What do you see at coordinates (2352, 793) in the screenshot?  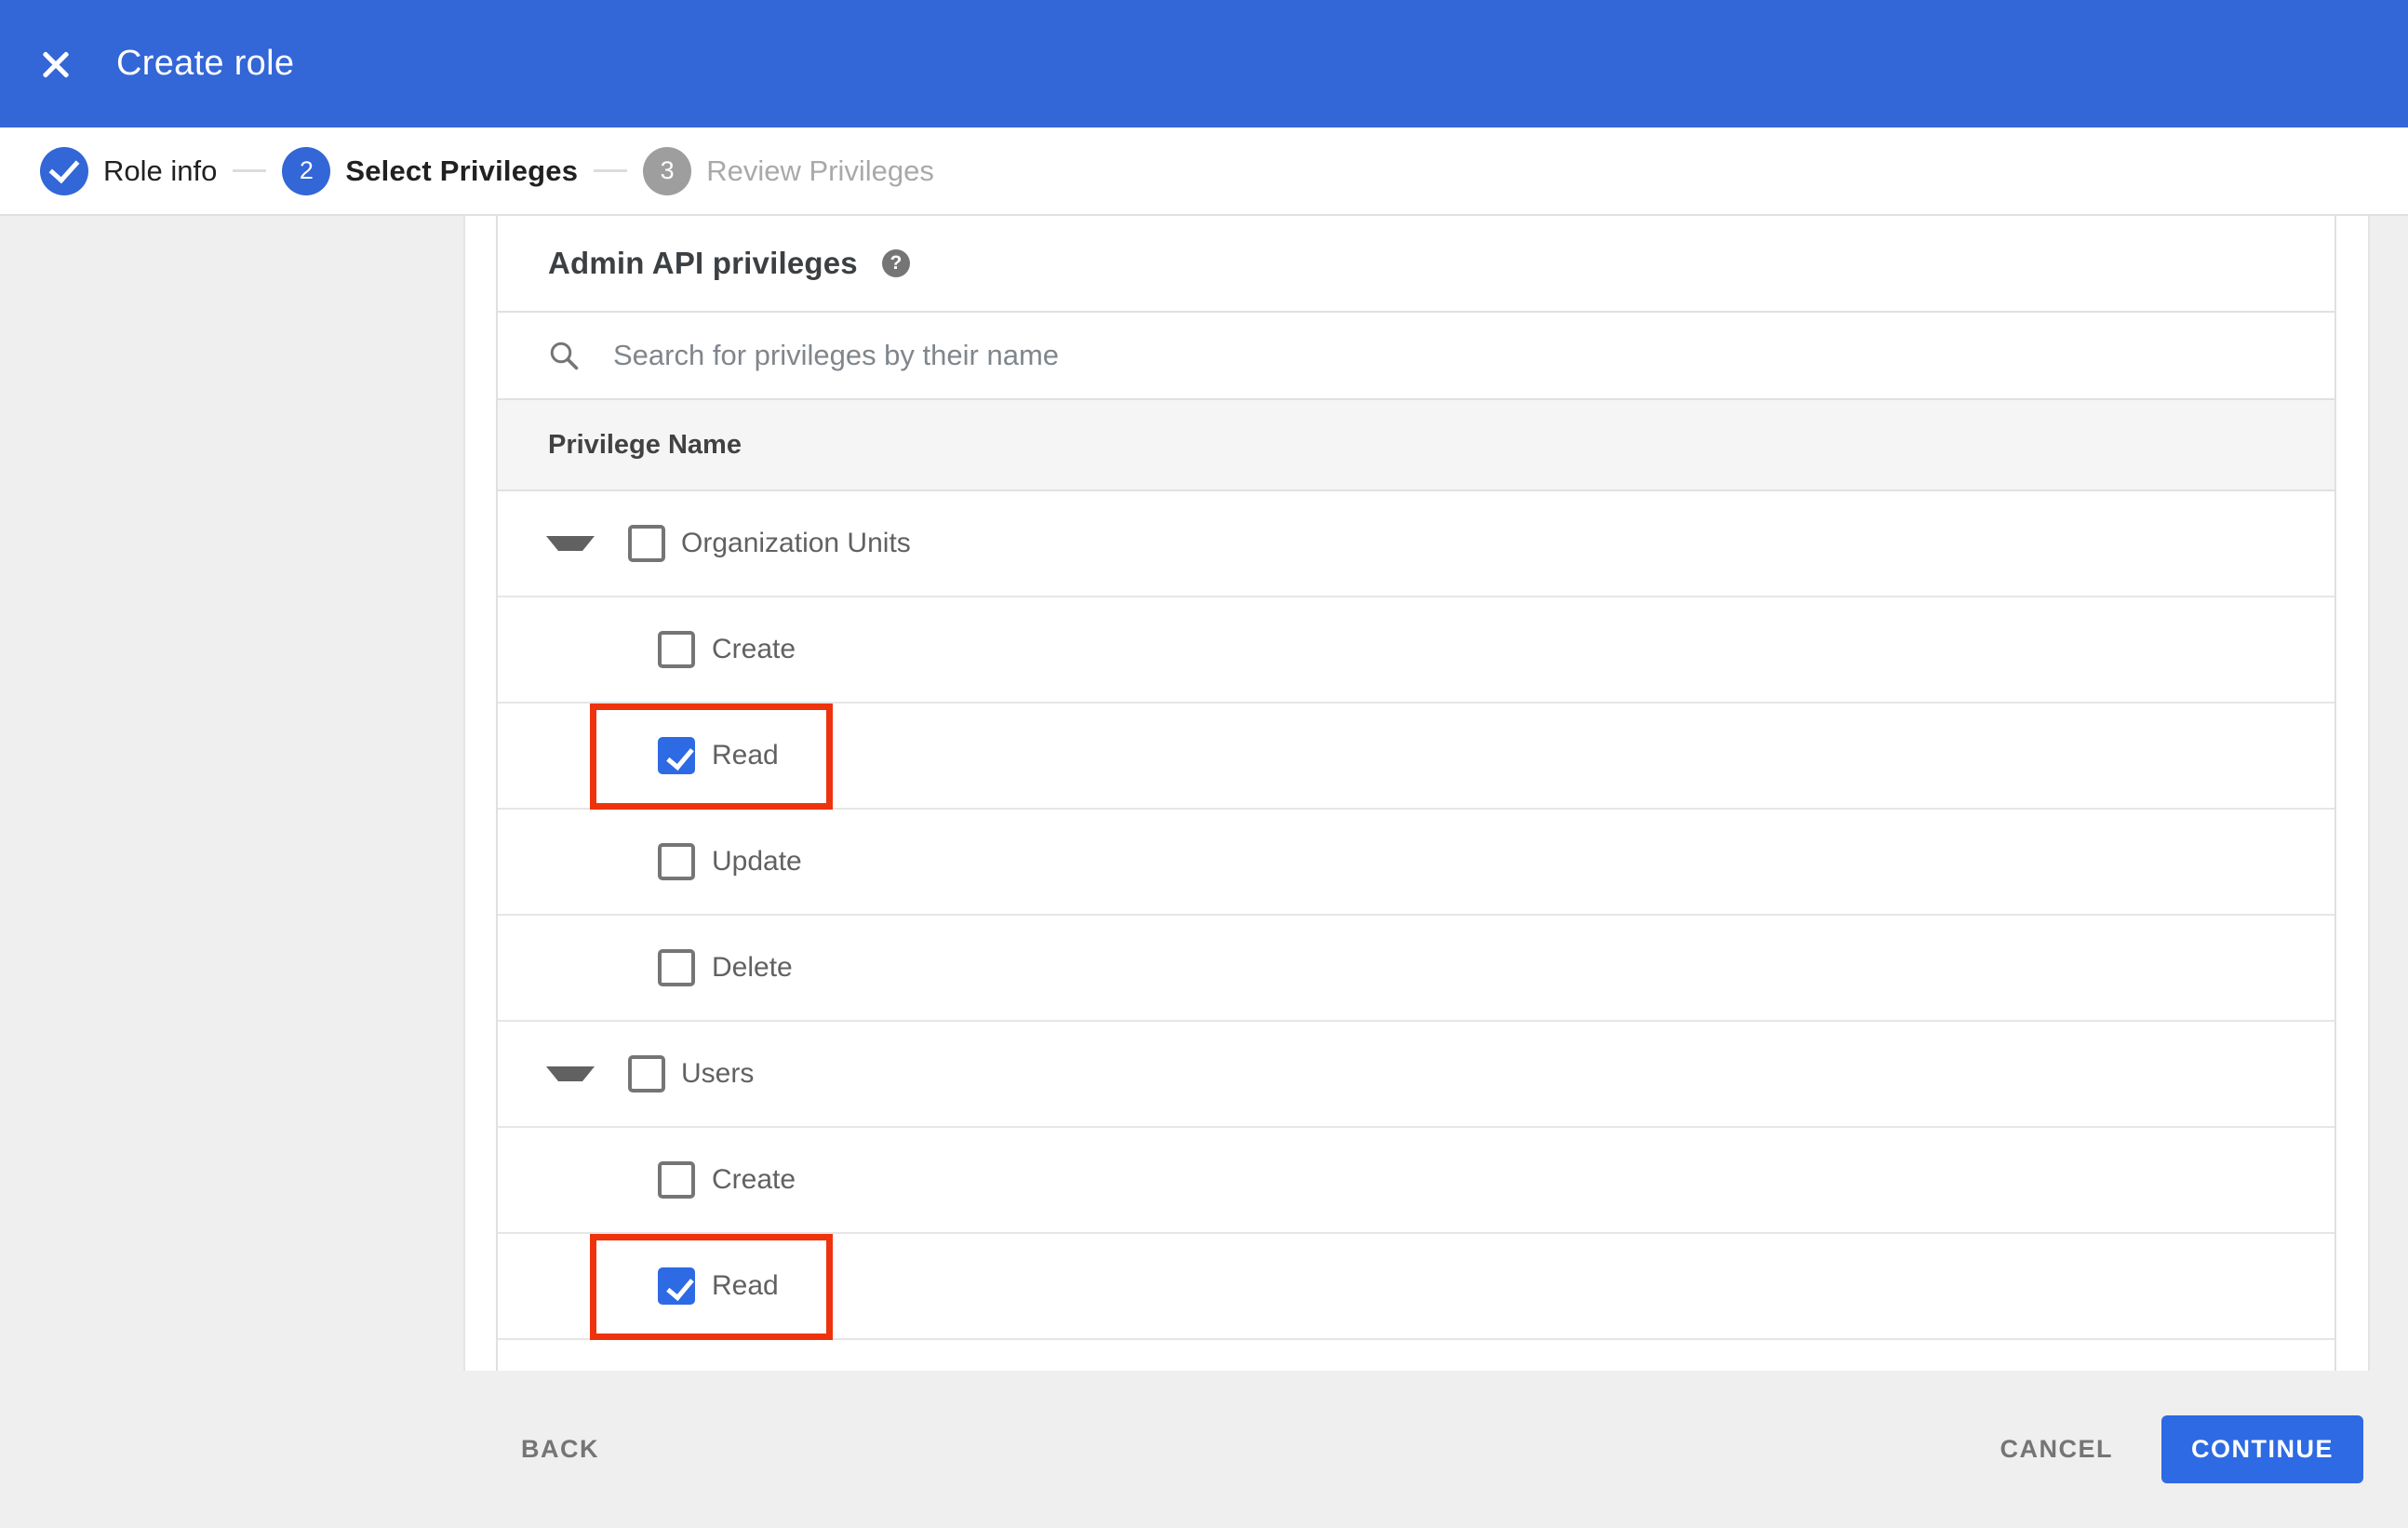 I see `right-gap` at bounding box center [2352, 793].